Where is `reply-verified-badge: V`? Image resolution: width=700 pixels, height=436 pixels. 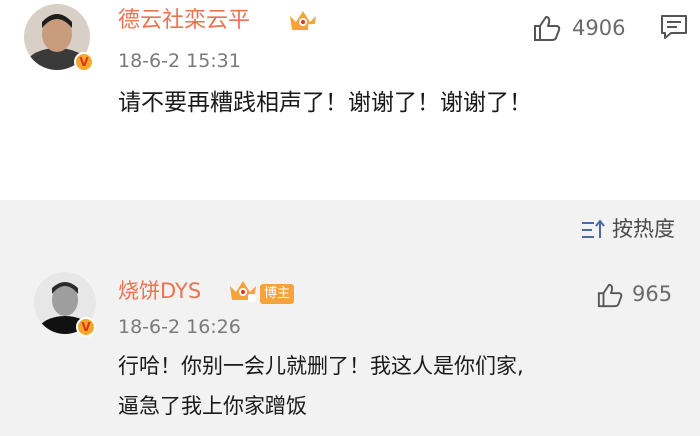
reply-verified-badge: V is located at coordinates (86, 327).